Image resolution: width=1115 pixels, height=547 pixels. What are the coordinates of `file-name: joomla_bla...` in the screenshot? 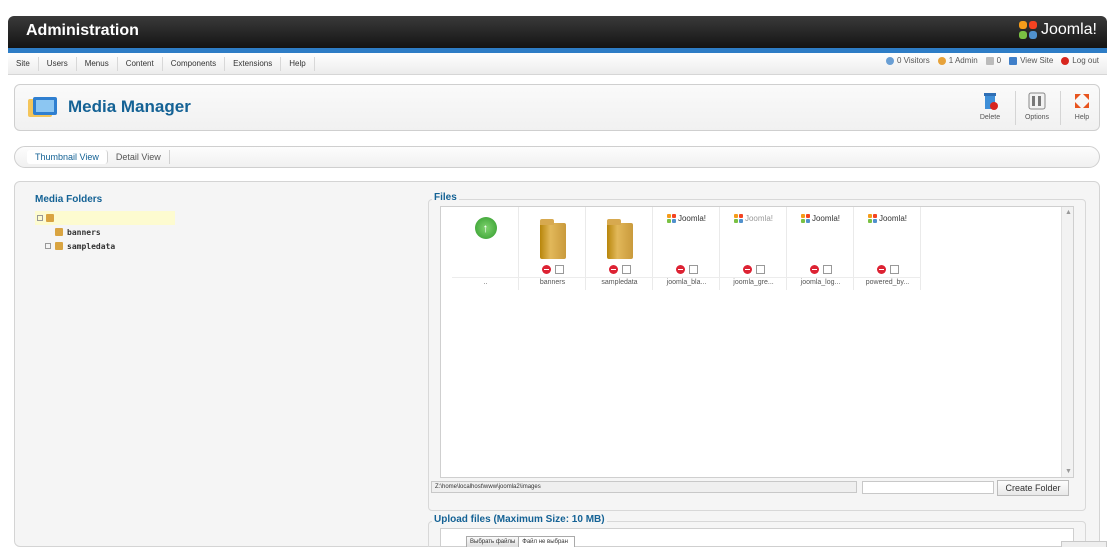 It's located at (686, 282).